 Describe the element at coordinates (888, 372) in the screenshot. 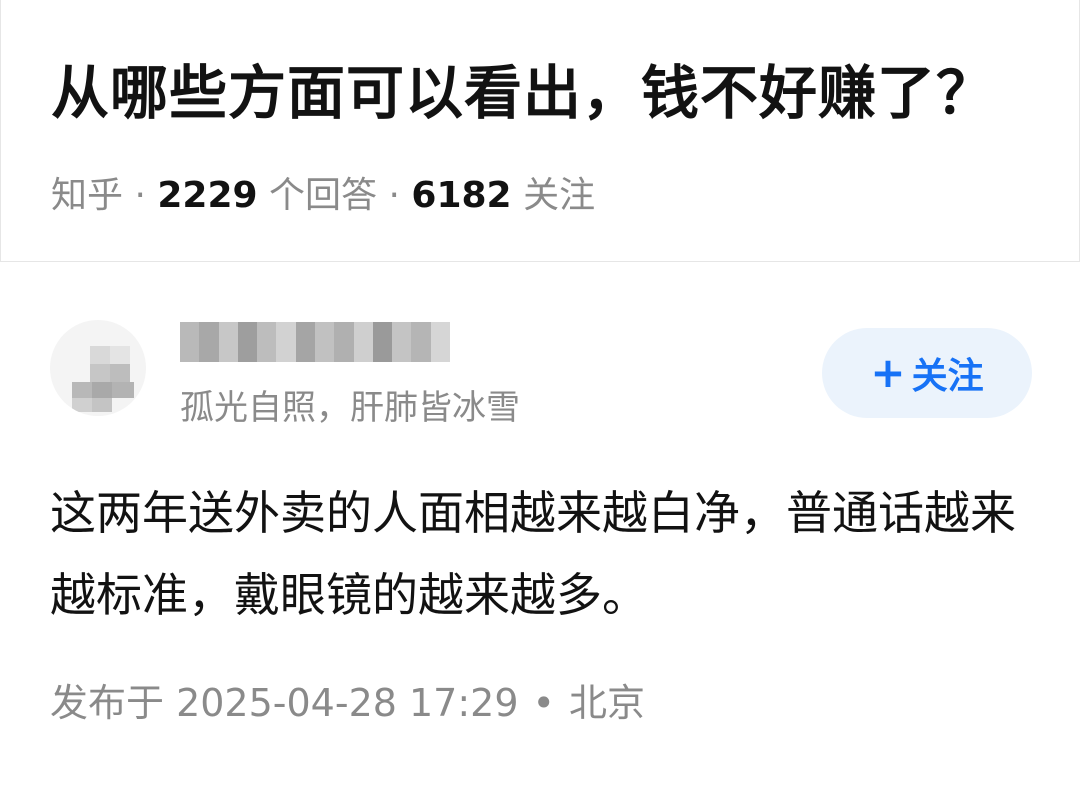

I see `plus-icon: +` at that location.